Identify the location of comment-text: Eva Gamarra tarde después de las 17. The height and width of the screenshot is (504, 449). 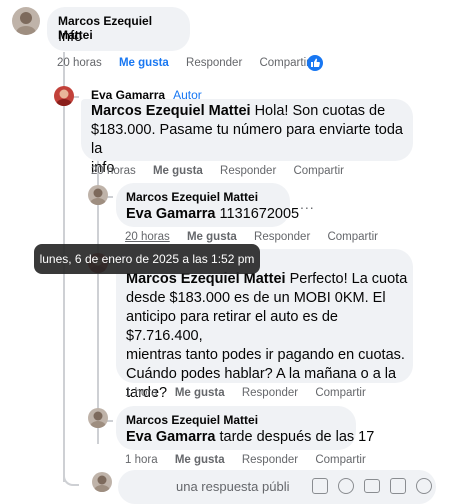
(250, 437).